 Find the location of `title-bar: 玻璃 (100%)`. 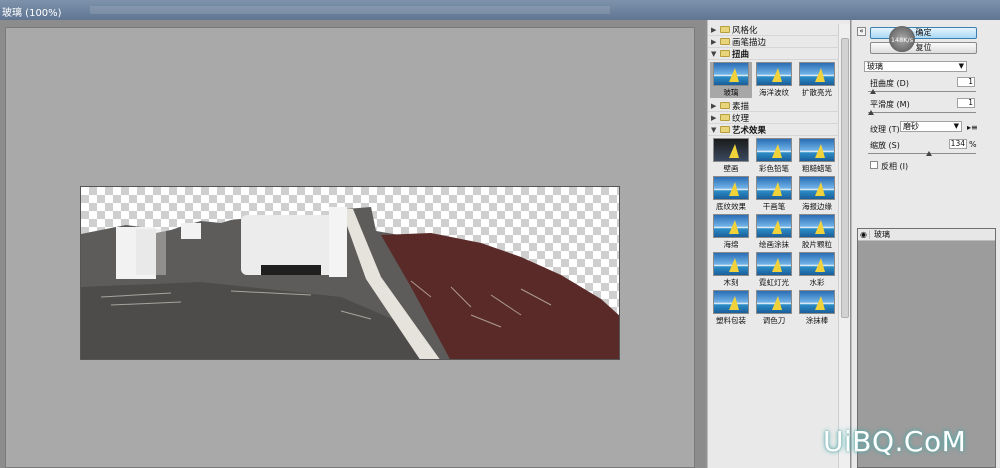

title-bar: 玻璃 (100%) is located at coordinates (500, 10).